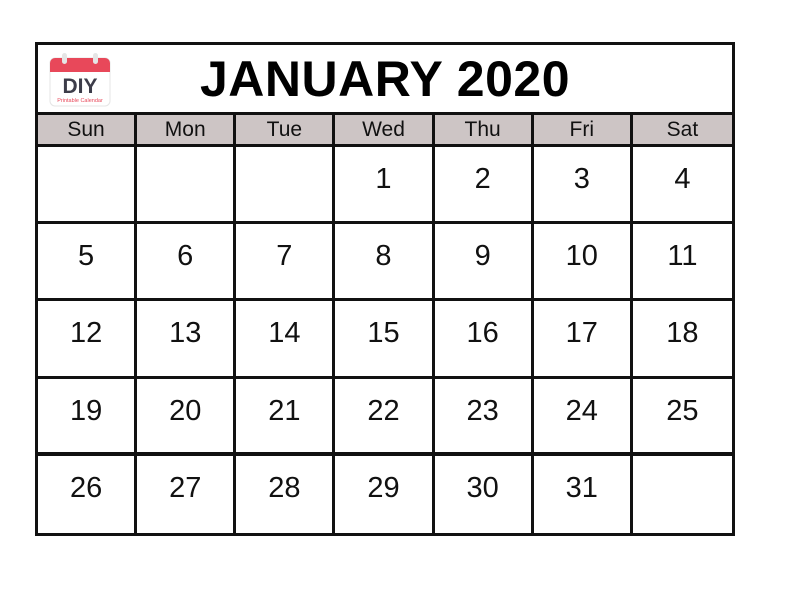 The height and width of the screenshot is (599, 800). What do you see at coordinates (187, 129) in the screenshot?
I see `weekday-mon: Mon` at bounding box center [187, 129].